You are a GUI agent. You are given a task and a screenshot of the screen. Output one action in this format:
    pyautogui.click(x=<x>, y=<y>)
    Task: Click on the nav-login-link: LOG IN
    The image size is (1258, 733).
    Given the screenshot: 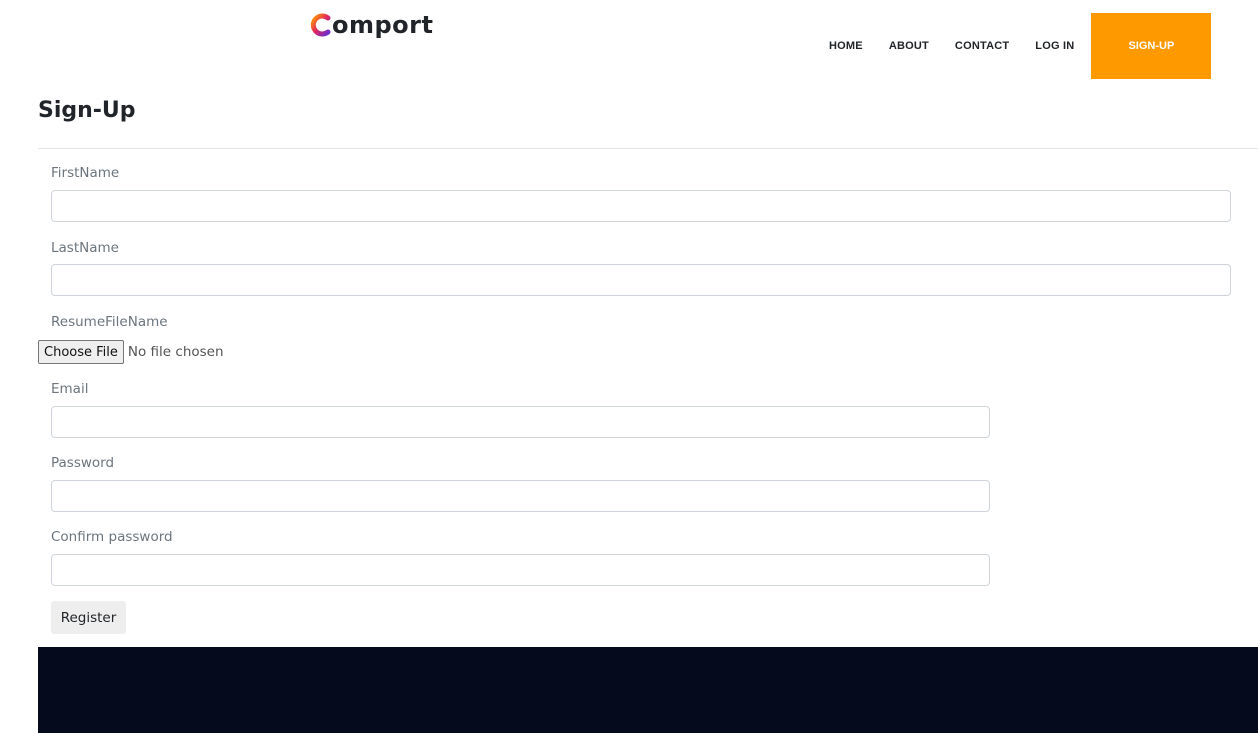 What is the action you would take?
    pyautogui.click(x=1054, y=46)
    